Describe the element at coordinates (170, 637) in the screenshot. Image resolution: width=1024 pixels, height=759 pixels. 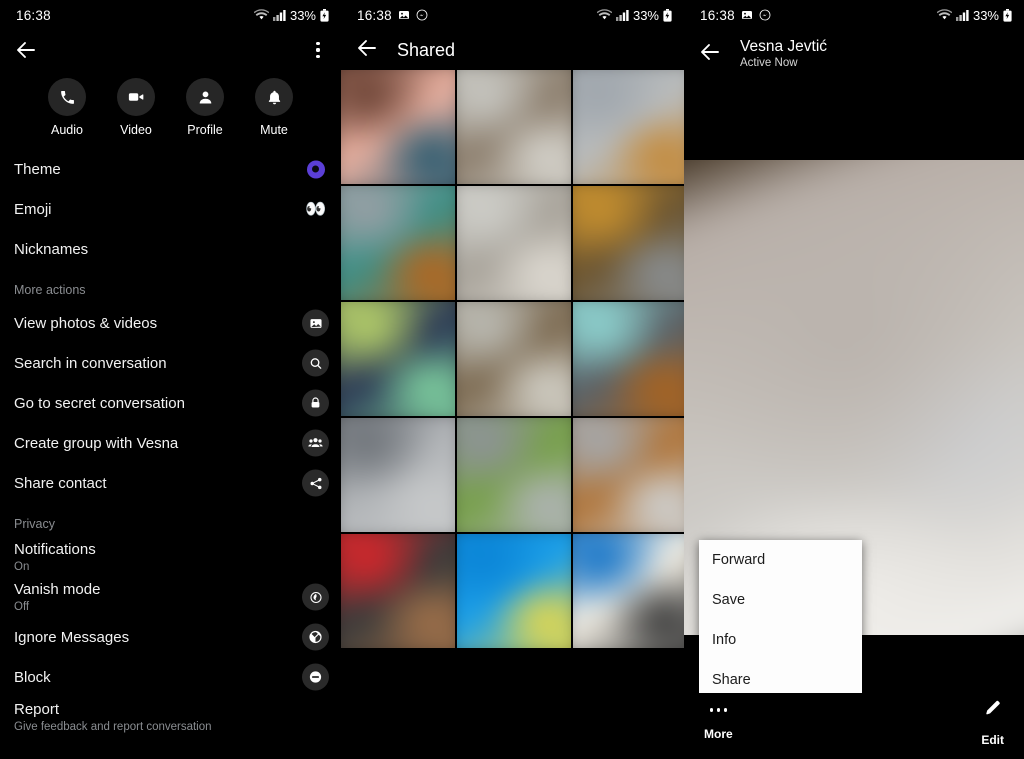
I see `menu-item-ignore-messages: Ignore Messages` at that location.